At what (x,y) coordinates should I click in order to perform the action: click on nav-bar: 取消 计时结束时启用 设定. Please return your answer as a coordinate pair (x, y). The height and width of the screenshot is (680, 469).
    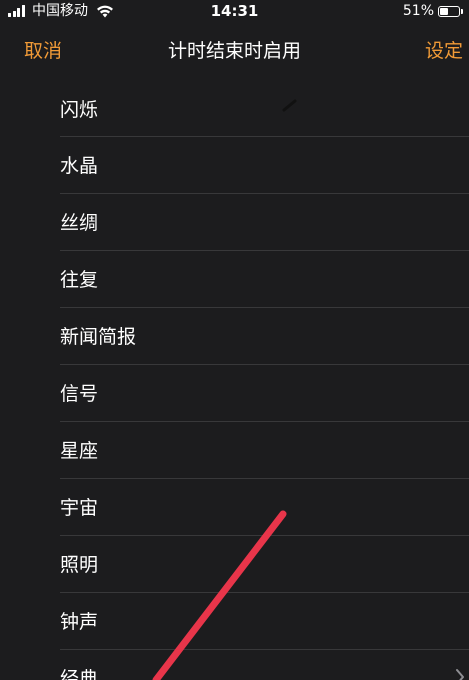
    Looking at the image, I should click on (234, 52).